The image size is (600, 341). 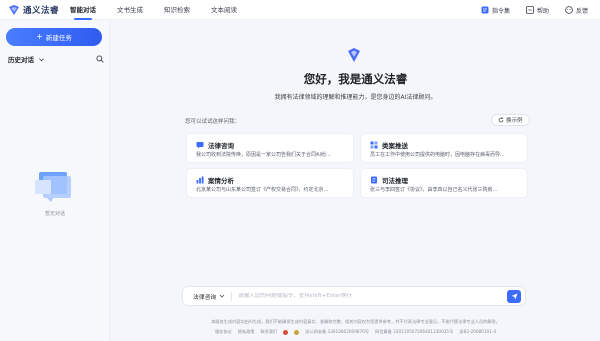 What do you see at coordinates (41, 10) in the screenshot?
I see `app-name: 通义法睿` at bounding box center [41, 10].